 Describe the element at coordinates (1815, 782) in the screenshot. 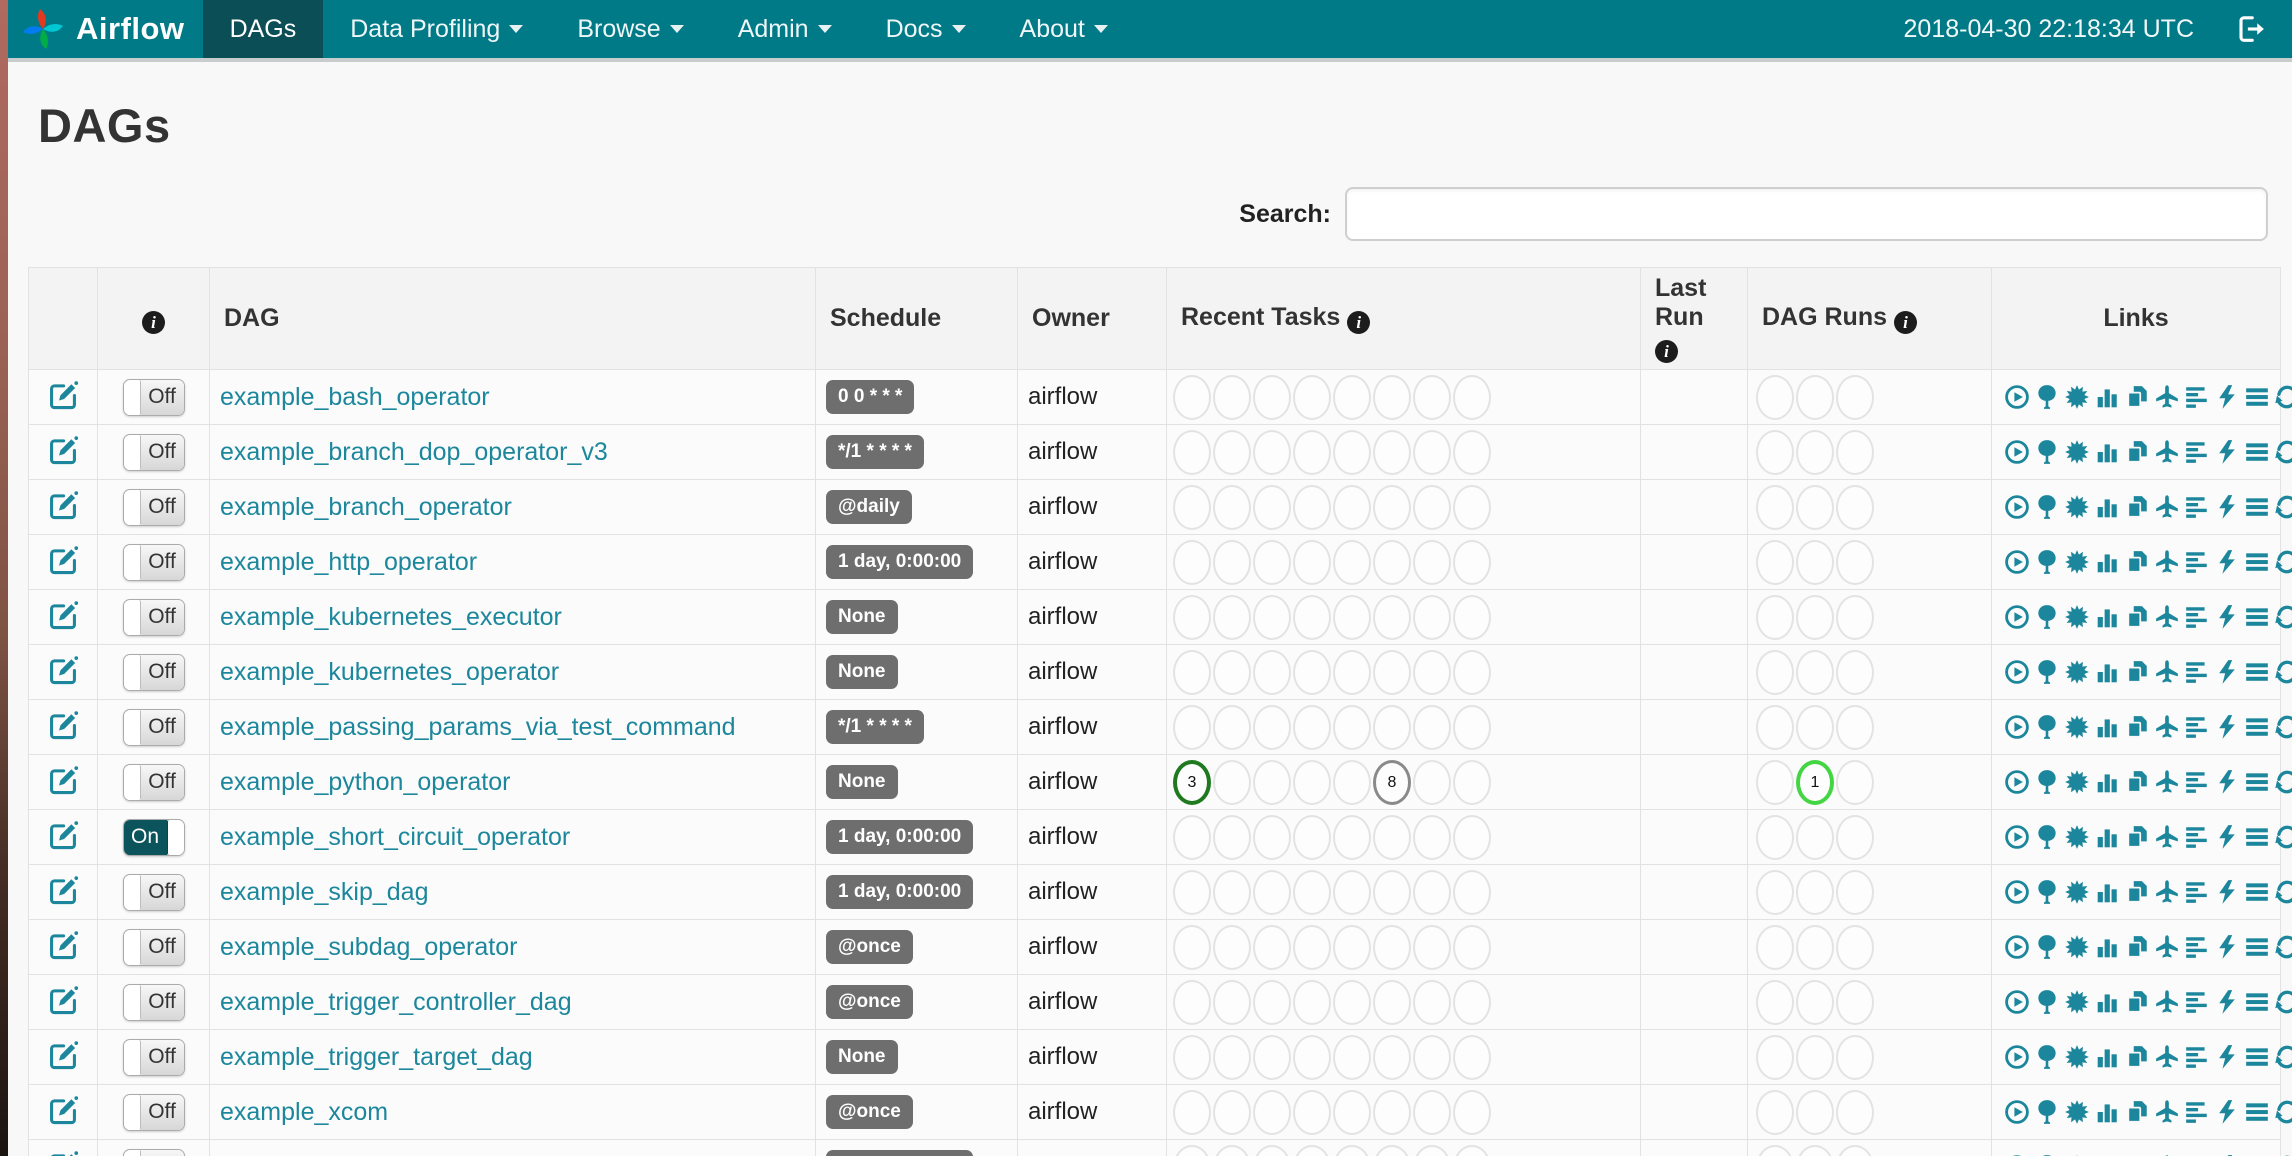

I see `dag-run-circle: 1` at that location.